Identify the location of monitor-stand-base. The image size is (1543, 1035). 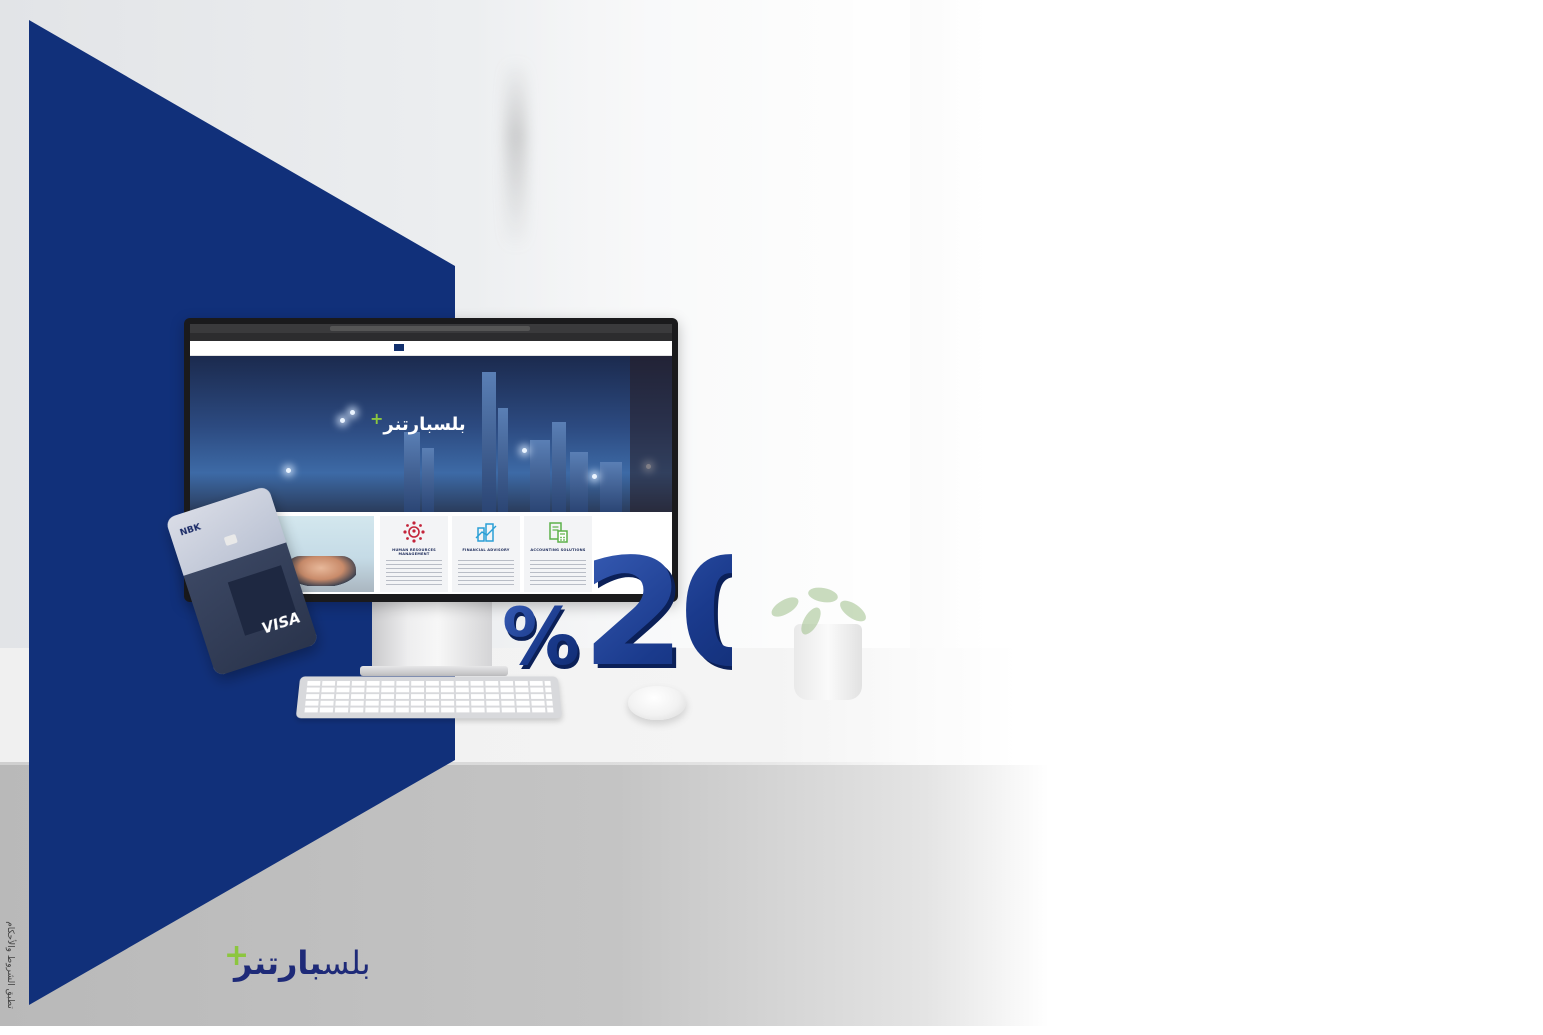
(434, 671).